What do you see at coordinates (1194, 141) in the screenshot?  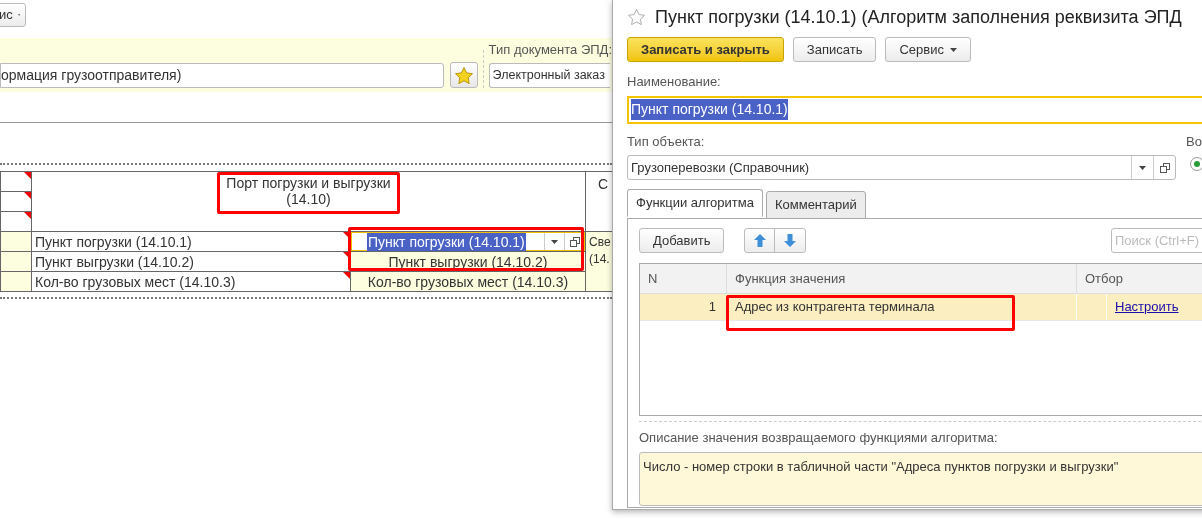 I see `field-label: Во` at bounding box center [1194, 141].